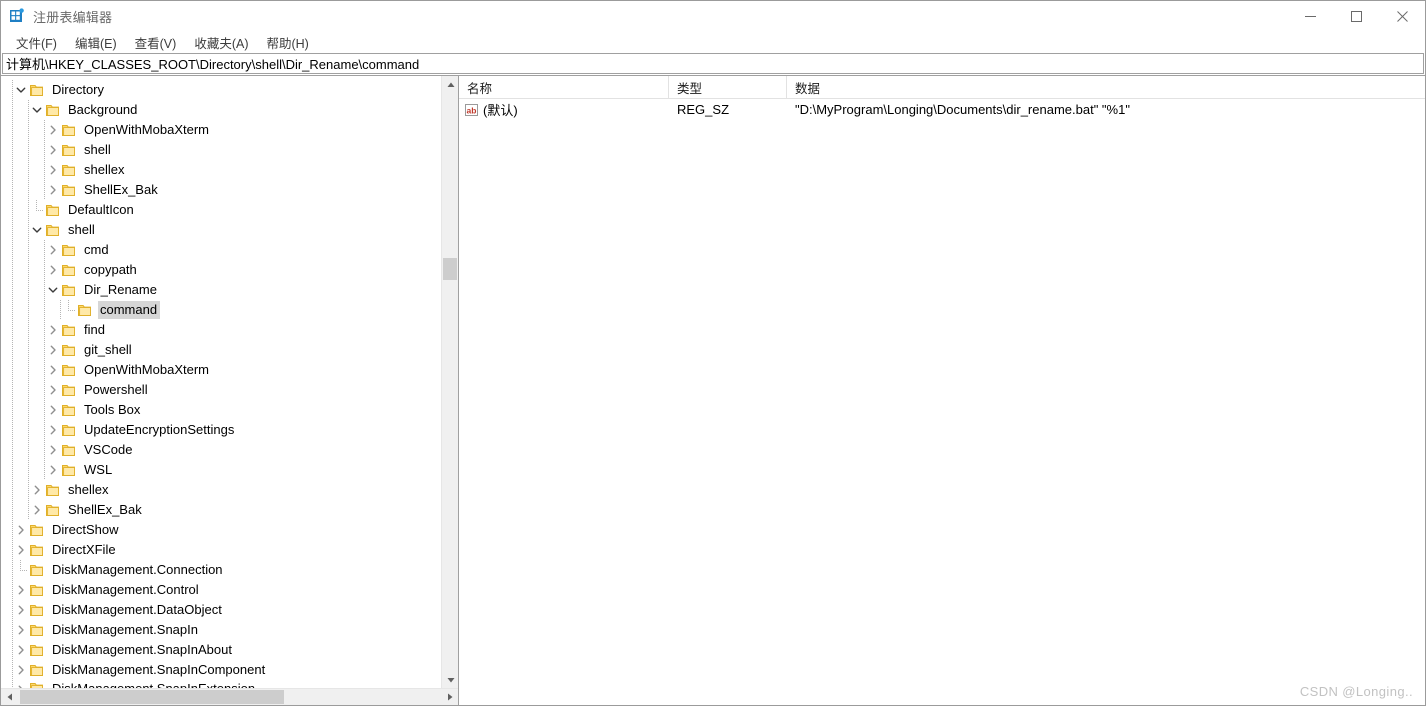  I want to click on tree-node-label: shell, so click(97, 149).